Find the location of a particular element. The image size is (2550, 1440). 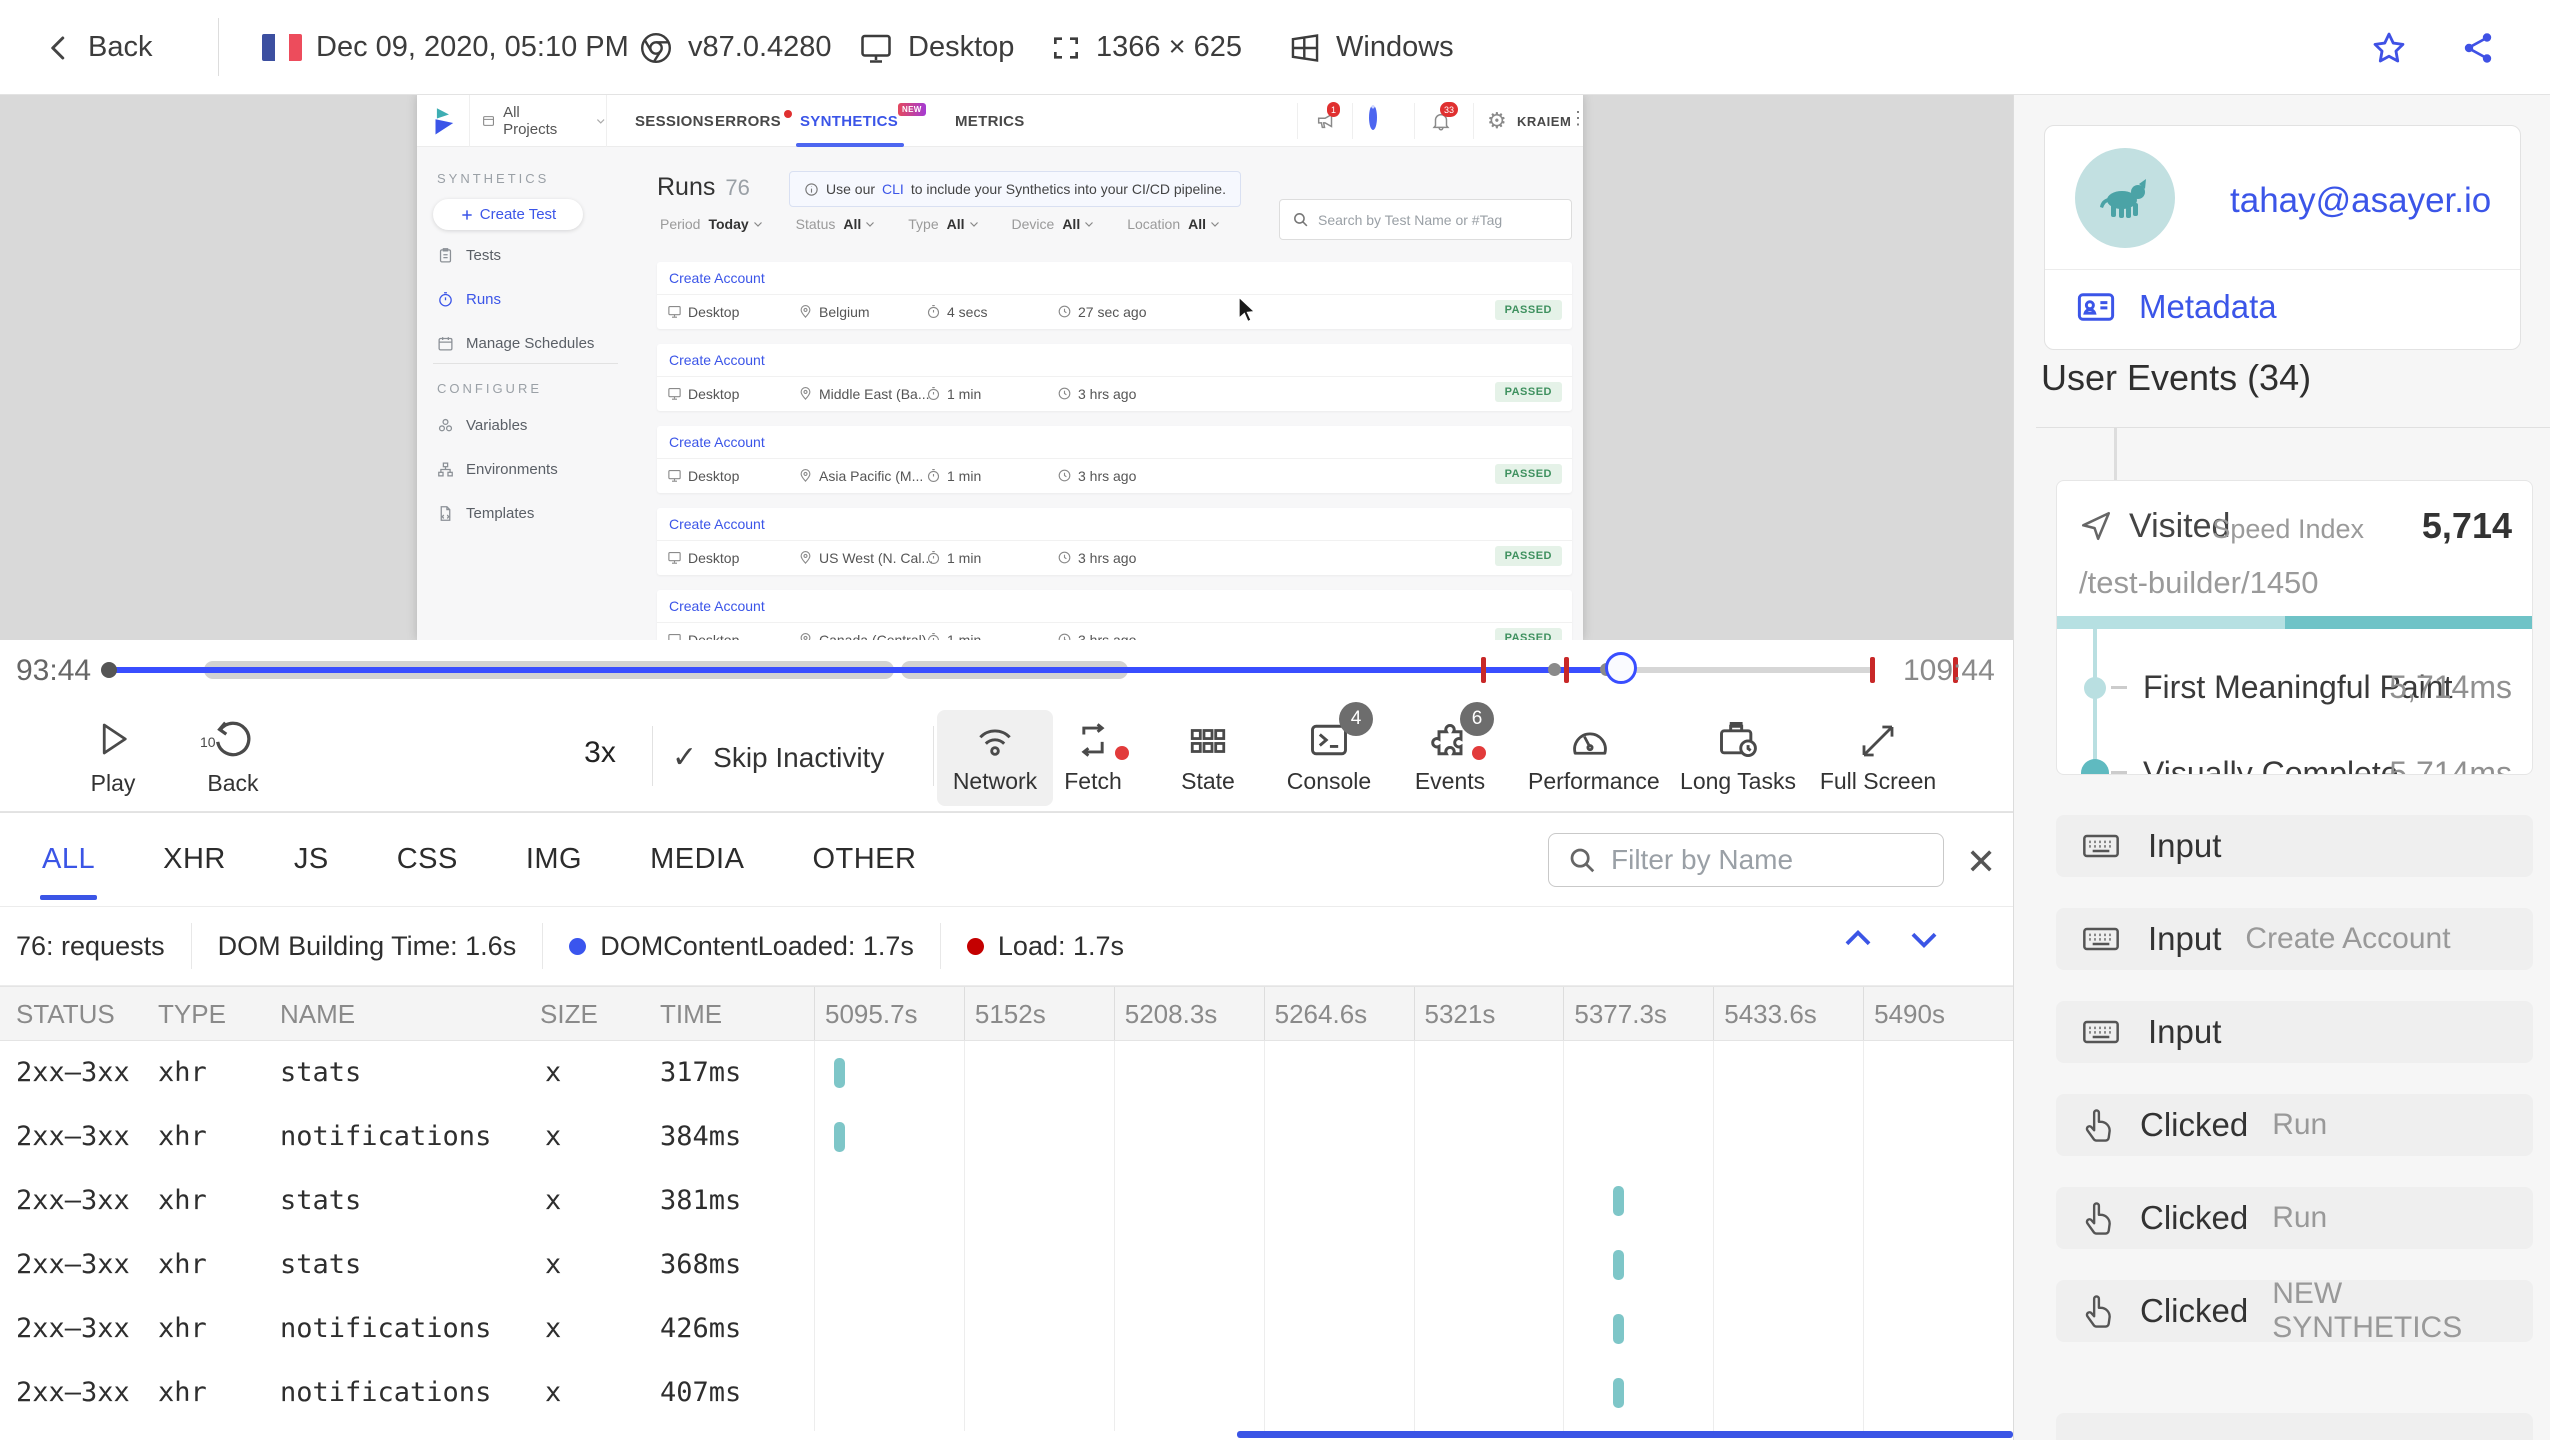

full-screen-button: Full Screen is located at coordinates (1878, 758).